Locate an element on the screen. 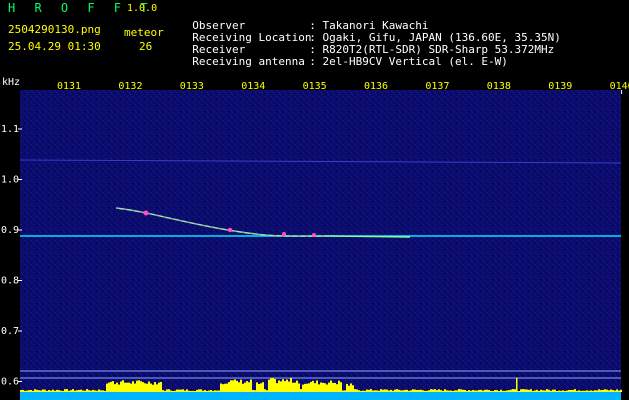 The height and width of the screenshot is (400, 629). echo-hotspot is located at coordinates (314, 235).